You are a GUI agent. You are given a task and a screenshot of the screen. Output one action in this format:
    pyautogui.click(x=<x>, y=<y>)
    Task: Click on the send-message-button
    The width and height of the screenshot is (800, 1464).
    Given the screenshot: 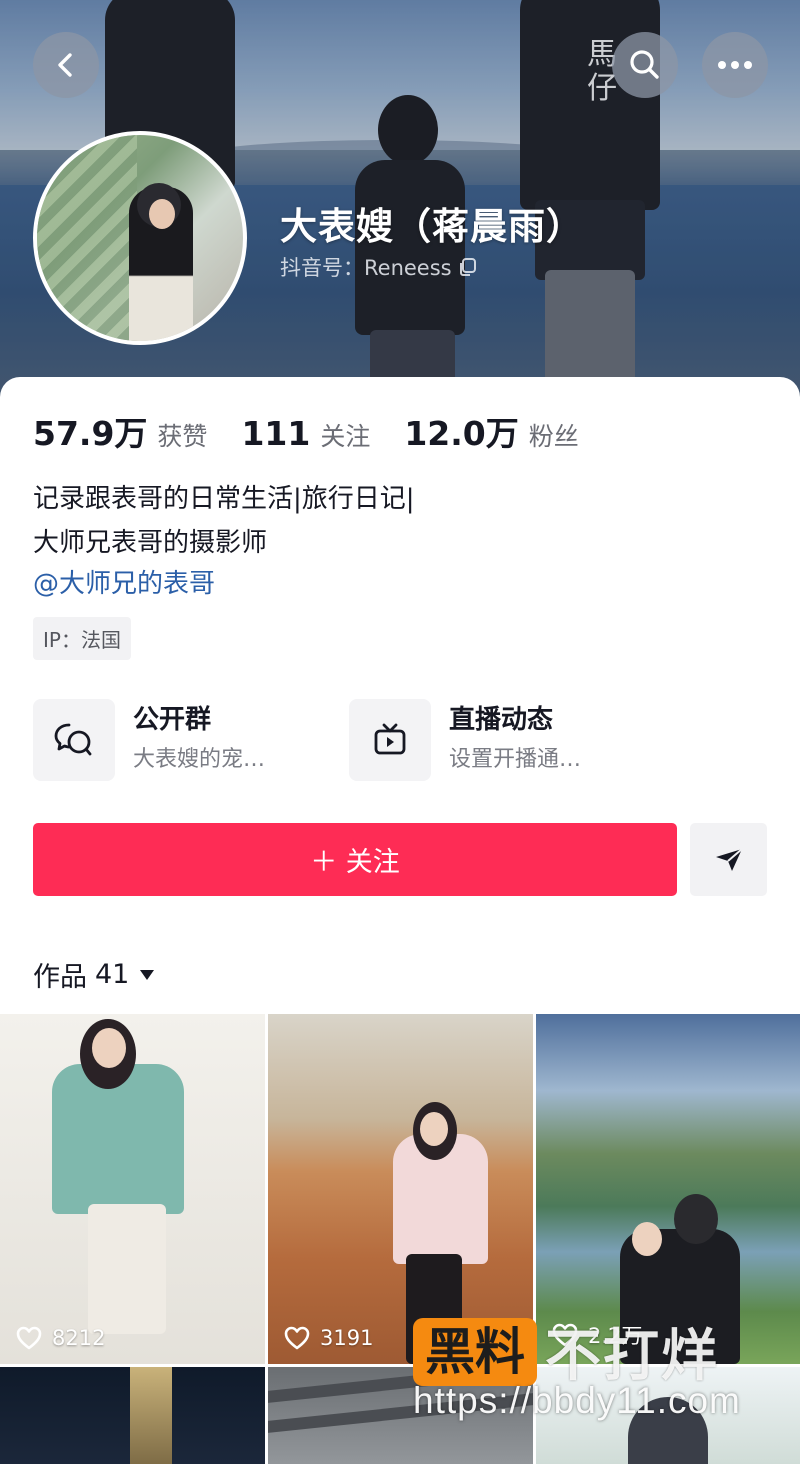 What is the action you would take?
    pyautogui.click(x=728, y=859)
    